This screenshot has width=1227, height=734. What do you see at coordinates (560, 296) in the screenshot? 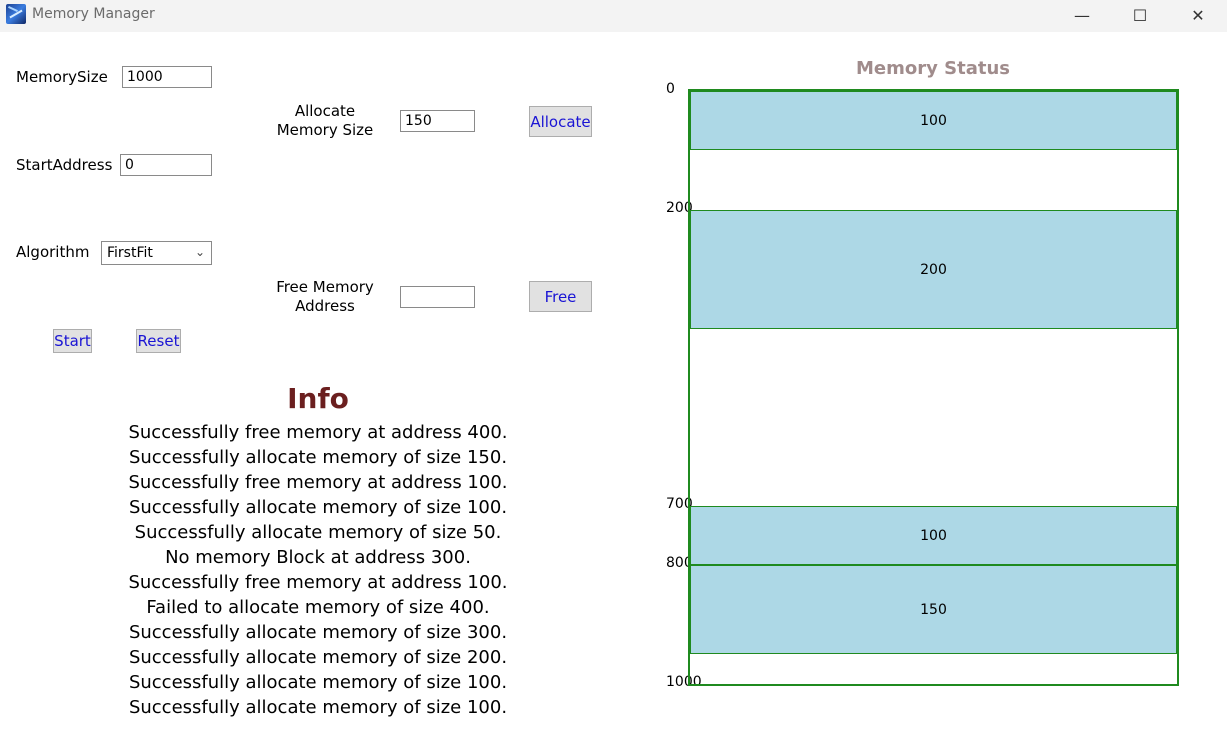
I see `free-button: Free` at bounding box center [560, 296].